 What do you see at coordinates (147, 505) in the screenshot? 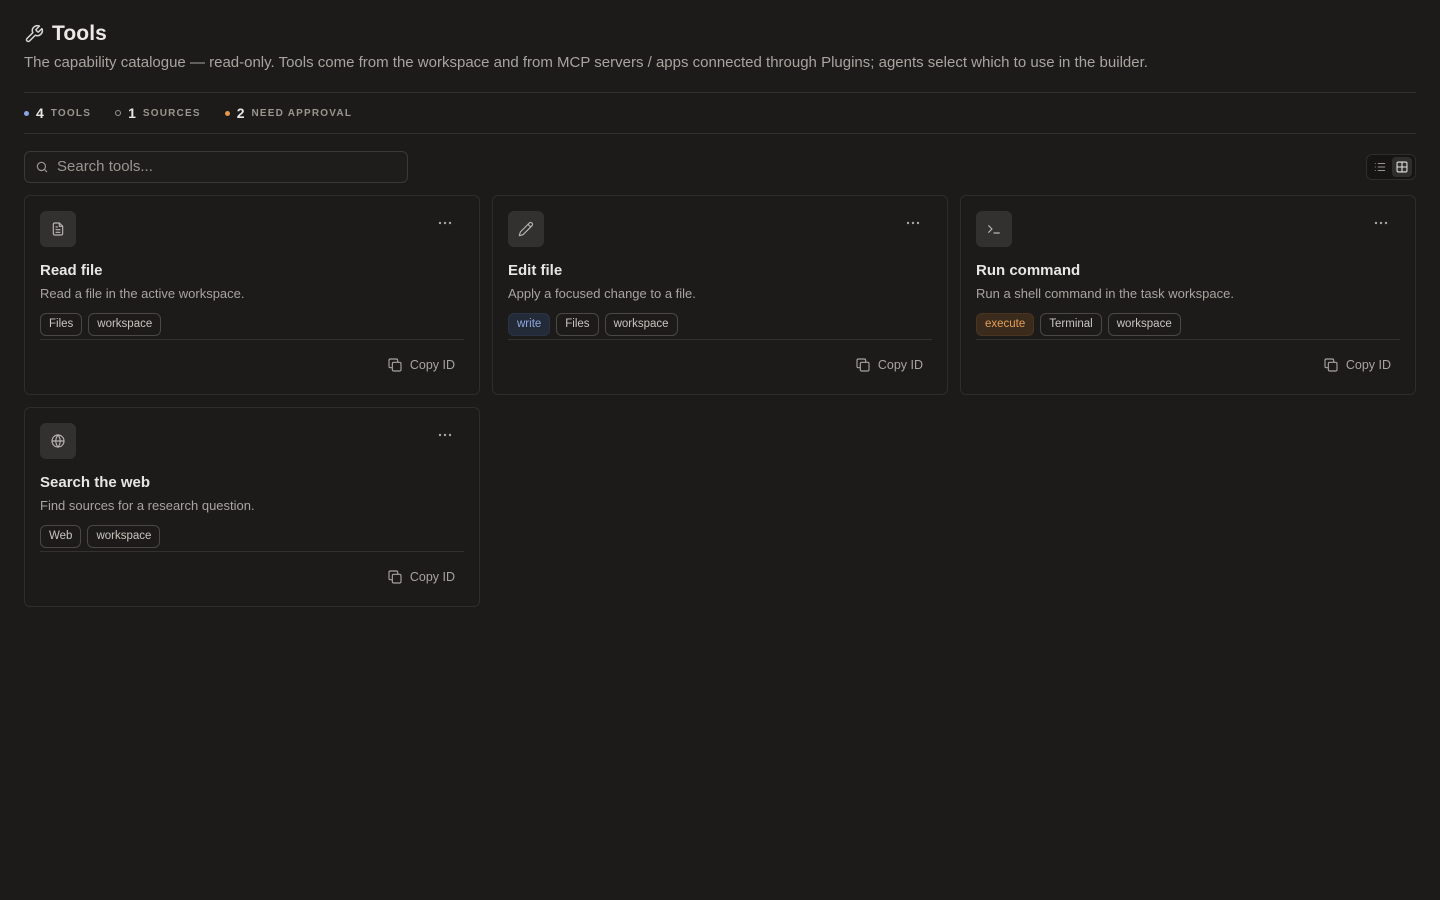
I see `tool-description: Find sources for a research question.` at bounding box center [147, 505].